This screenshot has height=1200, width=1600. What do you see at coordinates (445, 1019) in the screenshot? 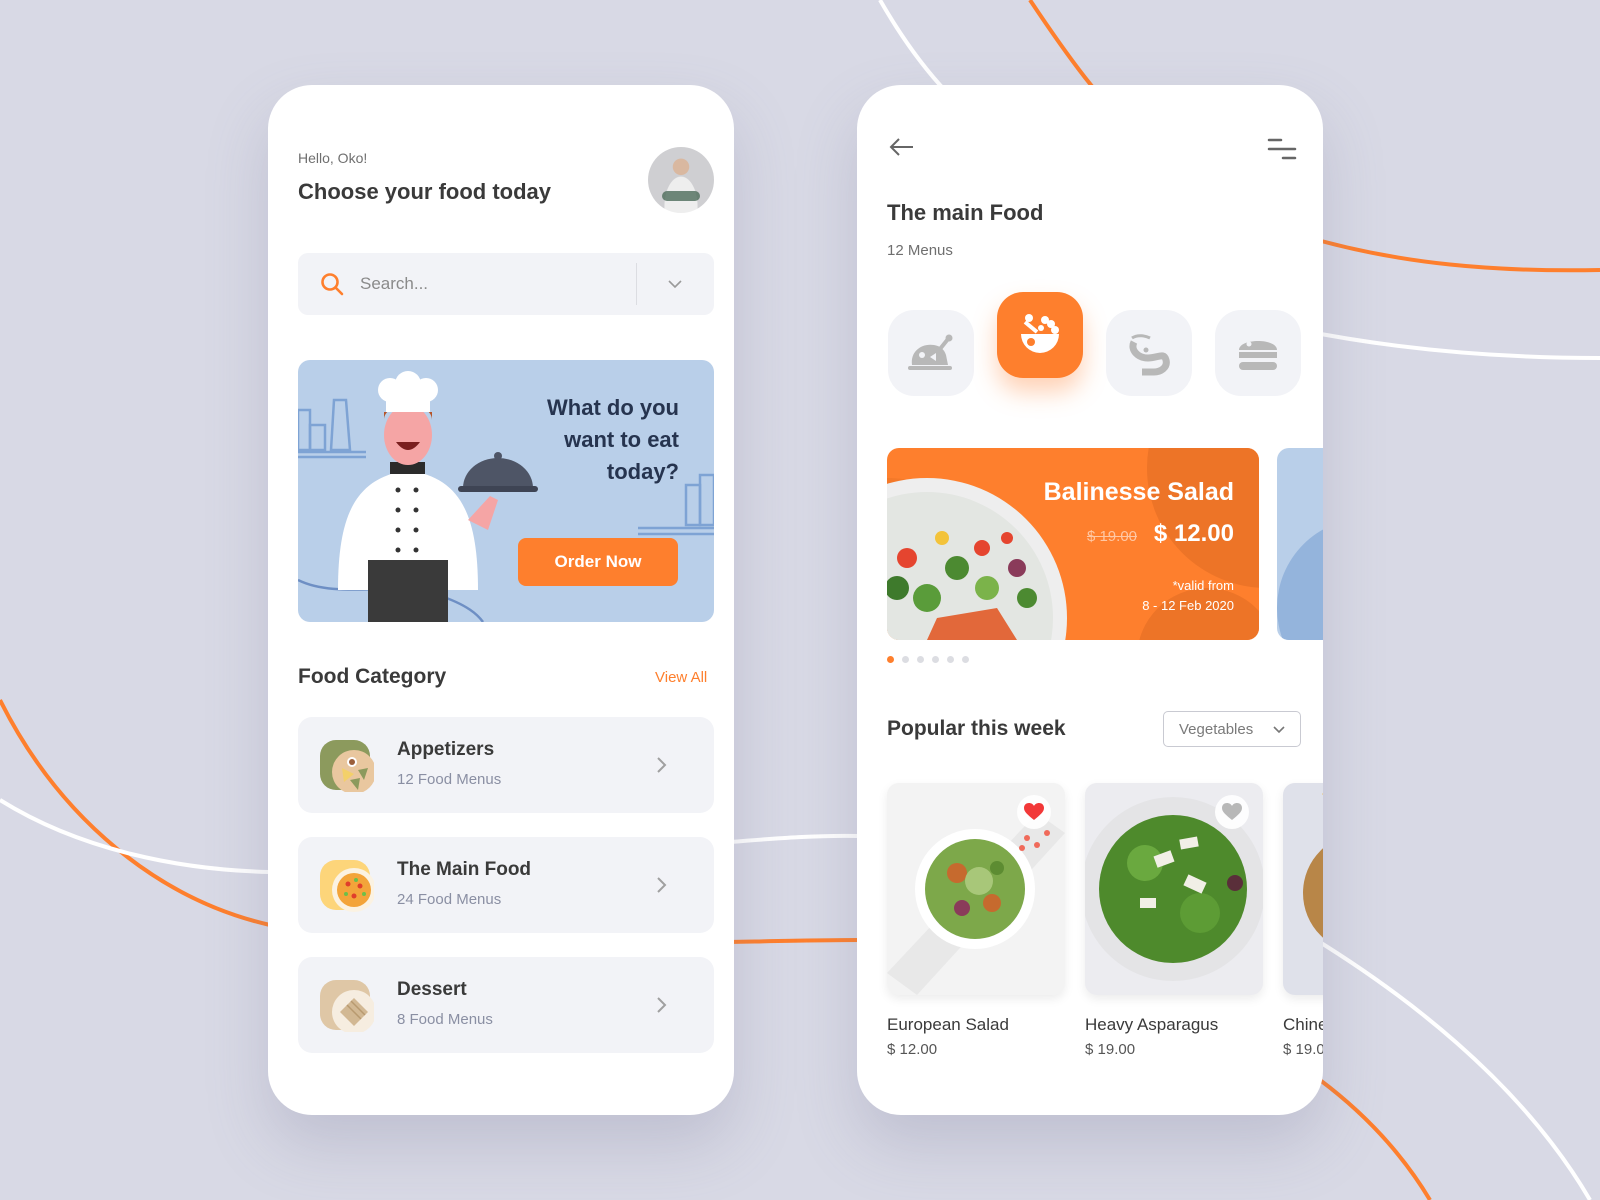
I see `category-count: 8 Food Menus` at bounding box center [445, 1019].